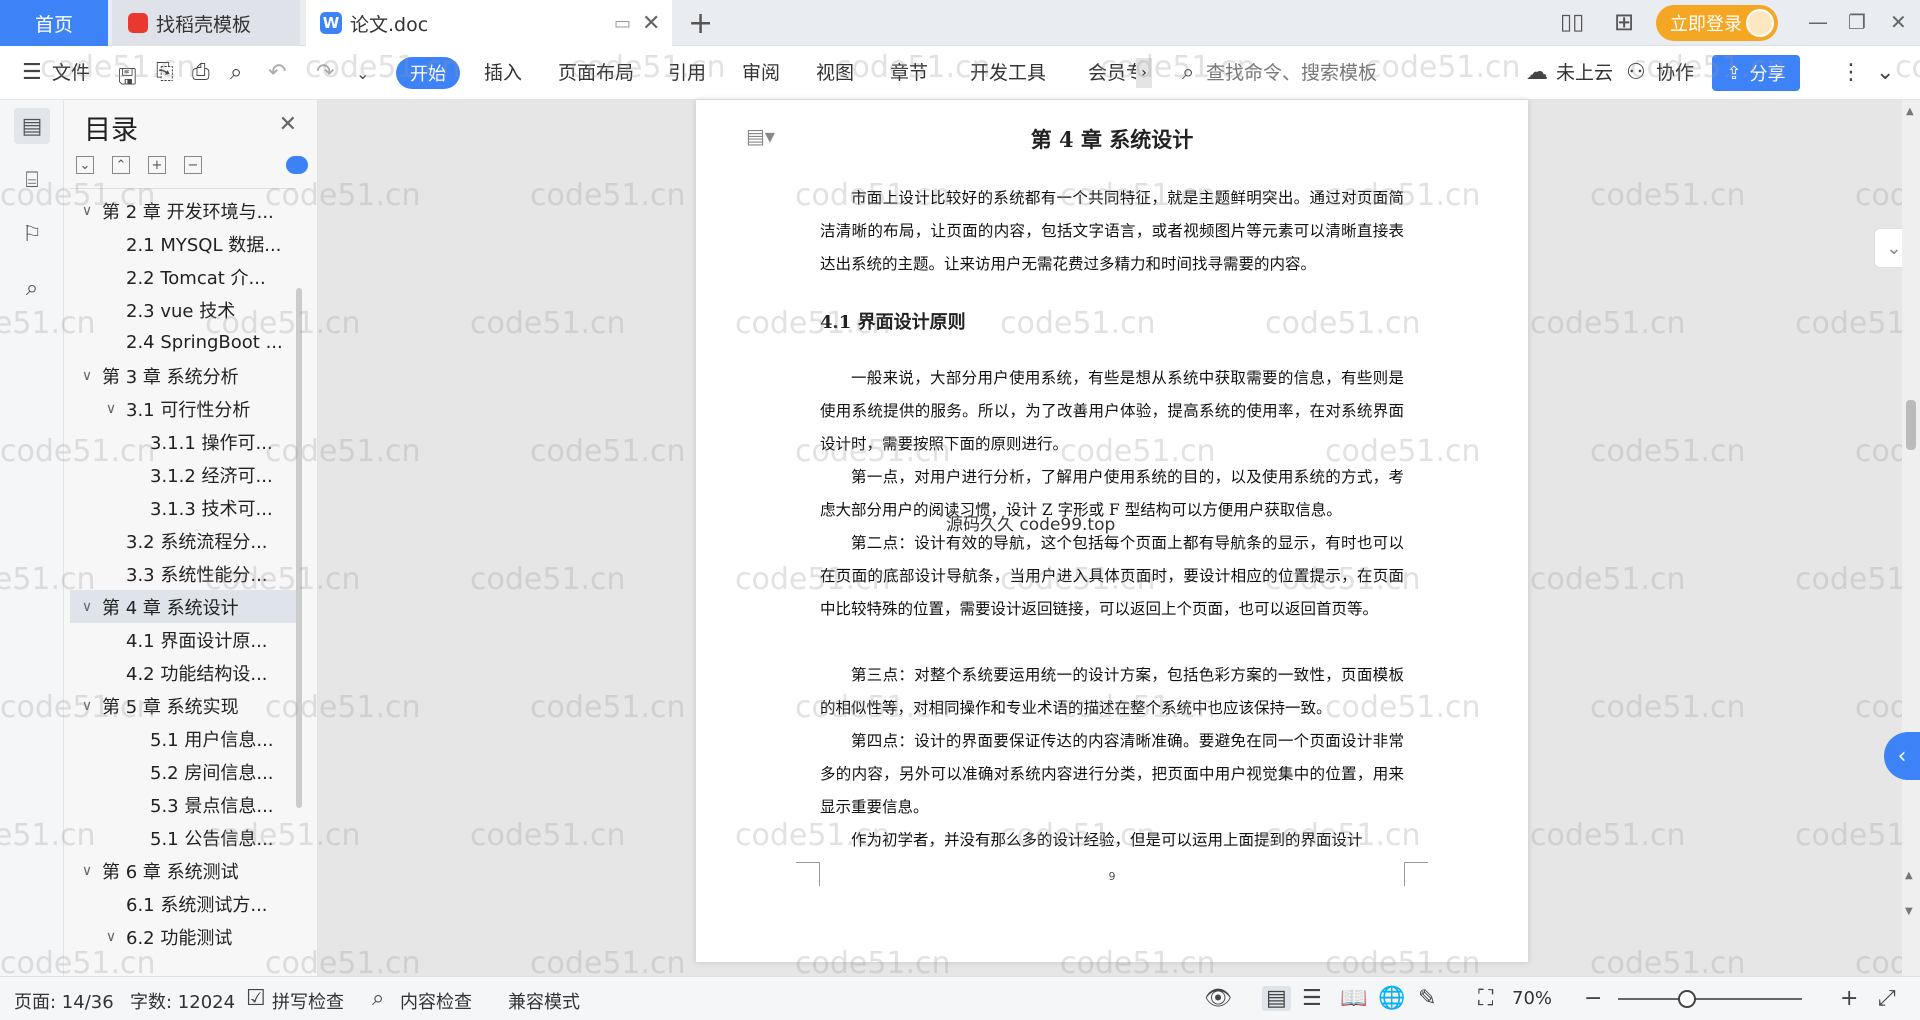 The image size is (1920, 1020). Describe the element at coordinates (700, 23) in the screenshot. I see `new-tab-button: +` at that location.